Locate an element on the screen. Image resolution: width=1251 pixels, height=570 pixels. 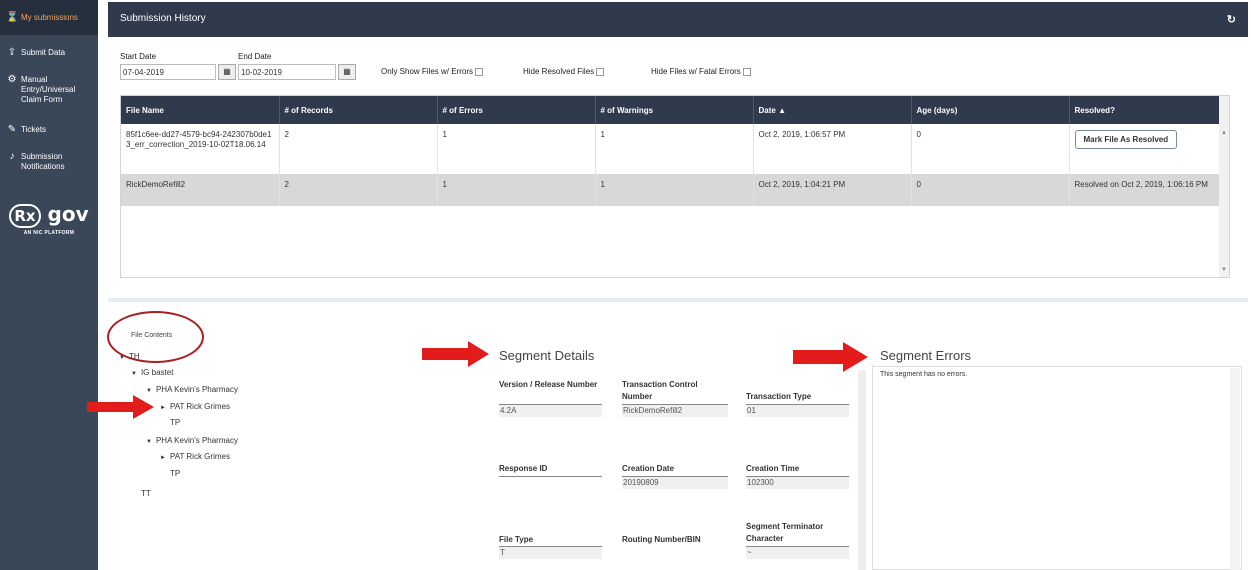
tag-icon: ✎ is located at coordinates (12, 129).